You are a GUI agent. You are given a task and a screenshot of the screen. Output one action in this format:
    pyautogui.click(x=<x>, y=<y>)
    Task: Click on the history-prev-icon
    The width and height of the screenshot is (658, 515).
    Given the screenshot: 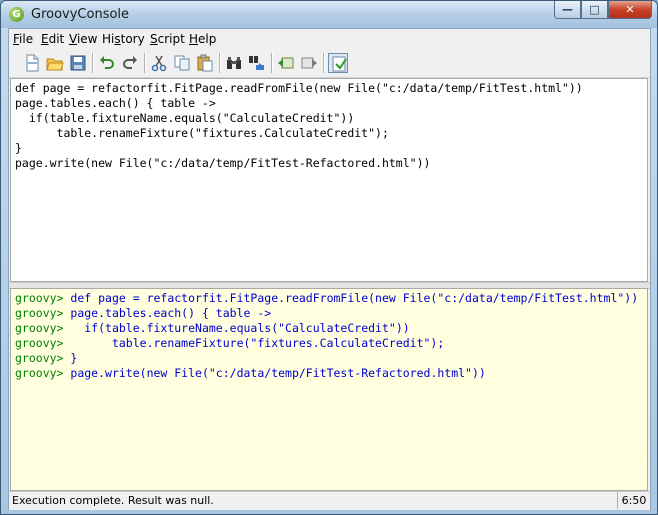 What is the action you would take?
    pyautogui.click(x=286, y=63)
    